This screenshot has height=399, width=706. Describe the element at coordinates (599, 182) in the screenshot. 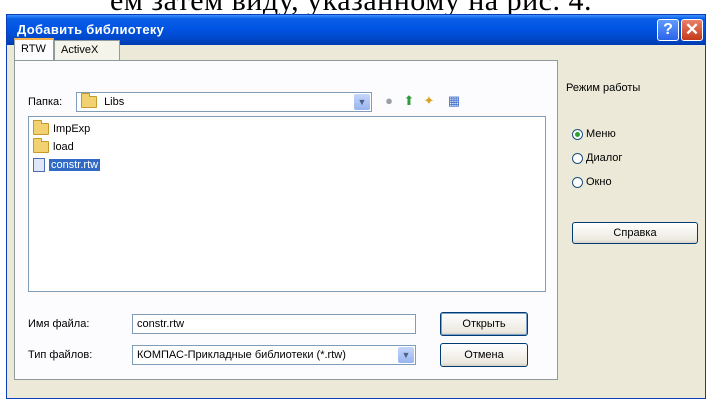

I see `radio-label: Окно` at that location.